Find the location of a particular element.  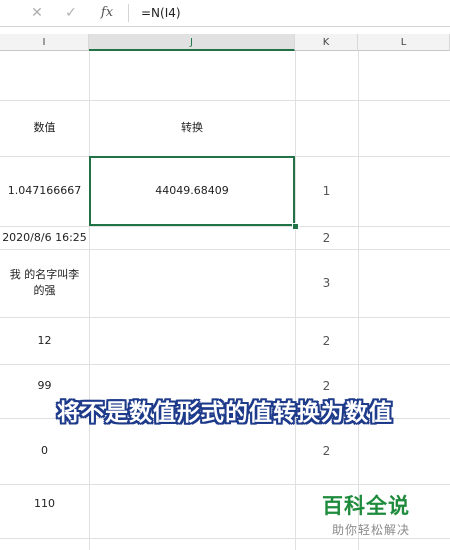

formula-bar: ✕ ✓ fx =N(I4) is located at coordinates (225, 13).